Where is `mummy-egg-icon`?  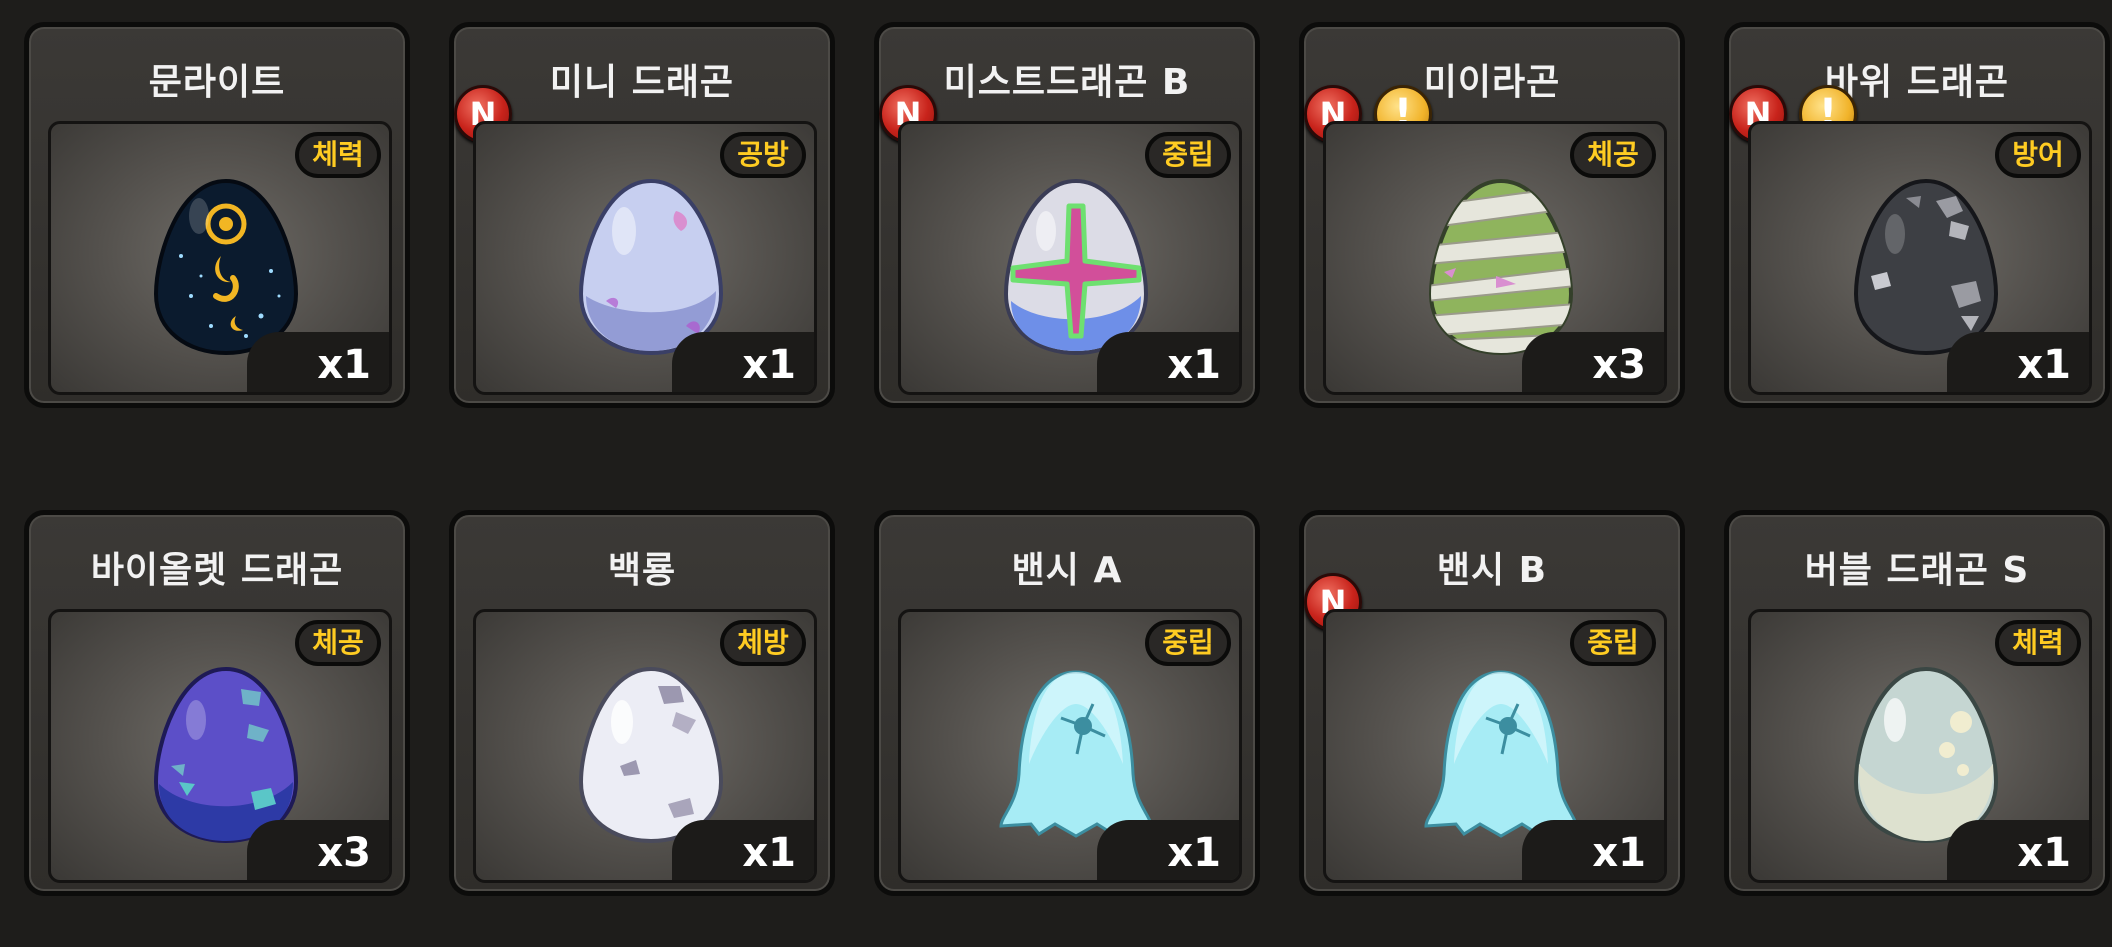 mummy-egg-icon is located at coordinates (1501, 267).